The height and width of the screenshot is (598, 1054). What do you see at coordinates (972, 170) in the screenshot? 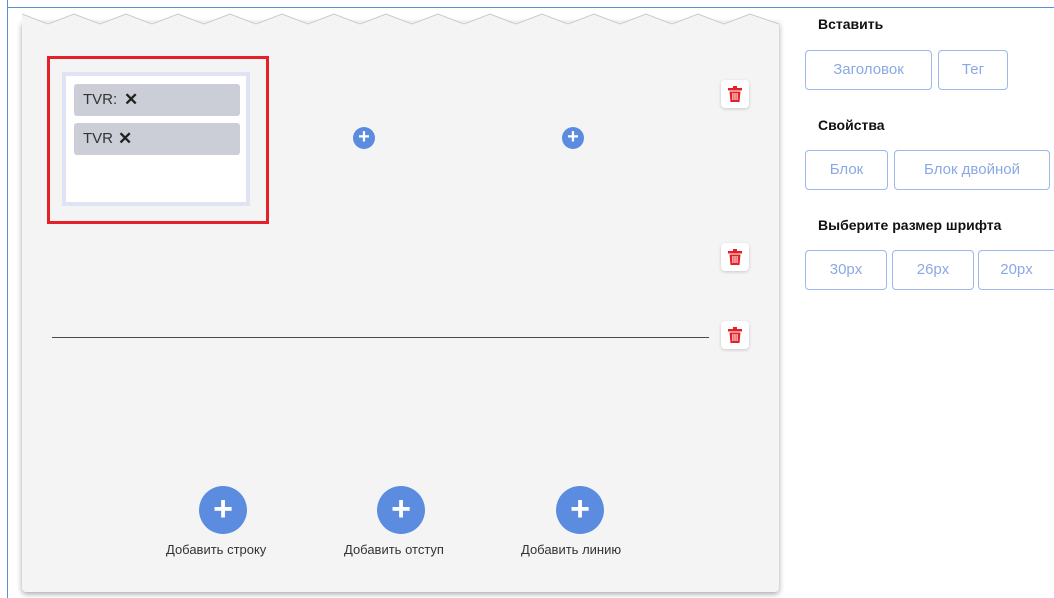
I see `double-block-button: Блок двойной` at bounding box center [972, 170].